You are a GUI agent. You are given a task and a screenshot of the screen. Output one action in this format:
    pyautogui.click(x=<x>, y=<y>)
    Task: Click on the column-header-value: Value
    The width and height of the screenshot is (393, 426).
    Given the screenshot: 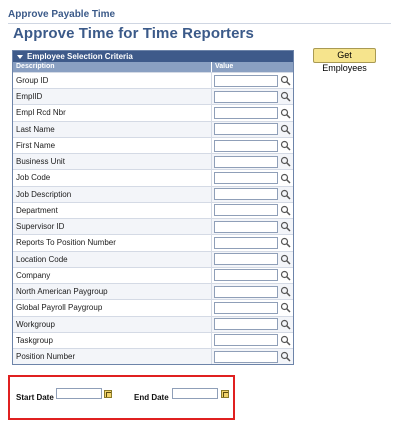 What is the action you would take?
    pyautogui.click(x=224, y=66)
    